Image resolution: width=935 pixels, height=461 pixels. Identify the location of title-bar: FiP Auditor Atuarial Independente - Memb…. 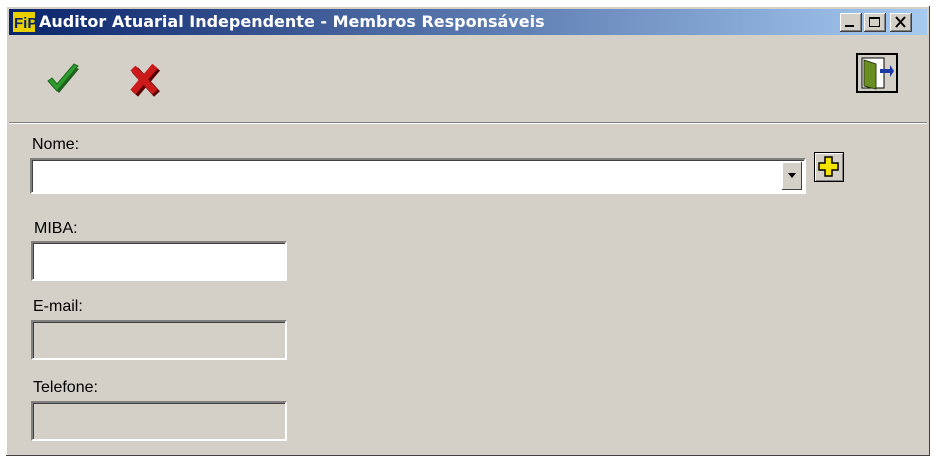
(468, 22).